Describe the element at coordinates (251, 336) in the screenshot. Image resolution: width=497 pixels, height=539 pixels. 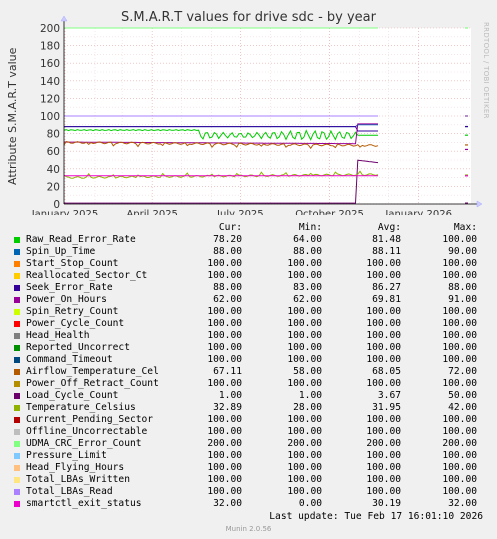
I see `legend-row: Head_Health 100.00 100.00 100.00 100.00` at that location.